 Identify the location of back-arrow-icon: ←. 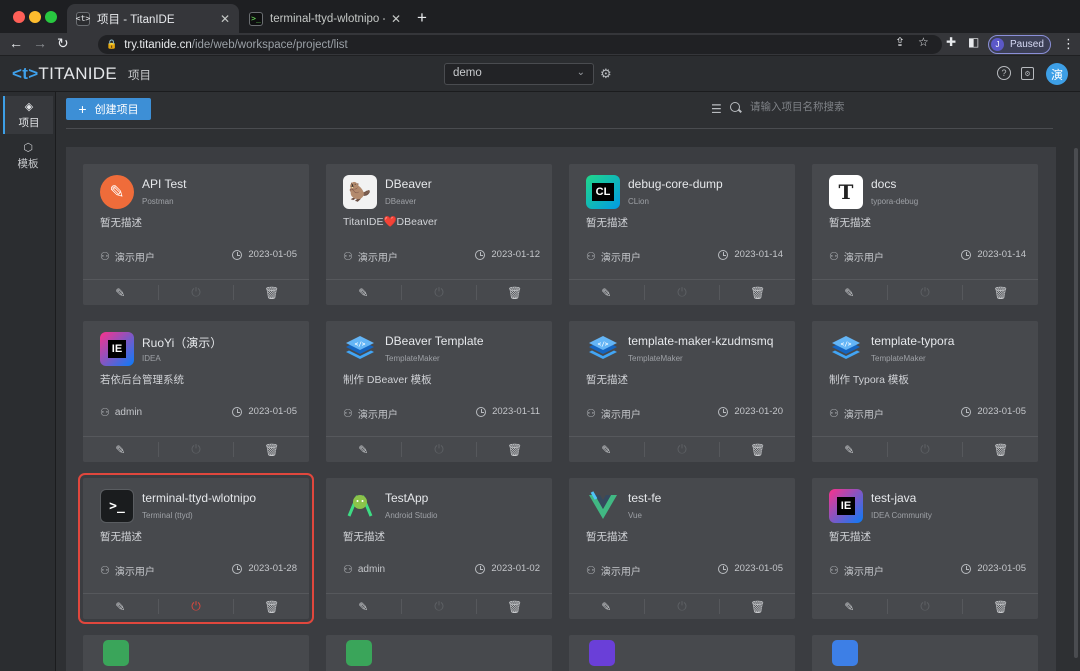
(16, 43).